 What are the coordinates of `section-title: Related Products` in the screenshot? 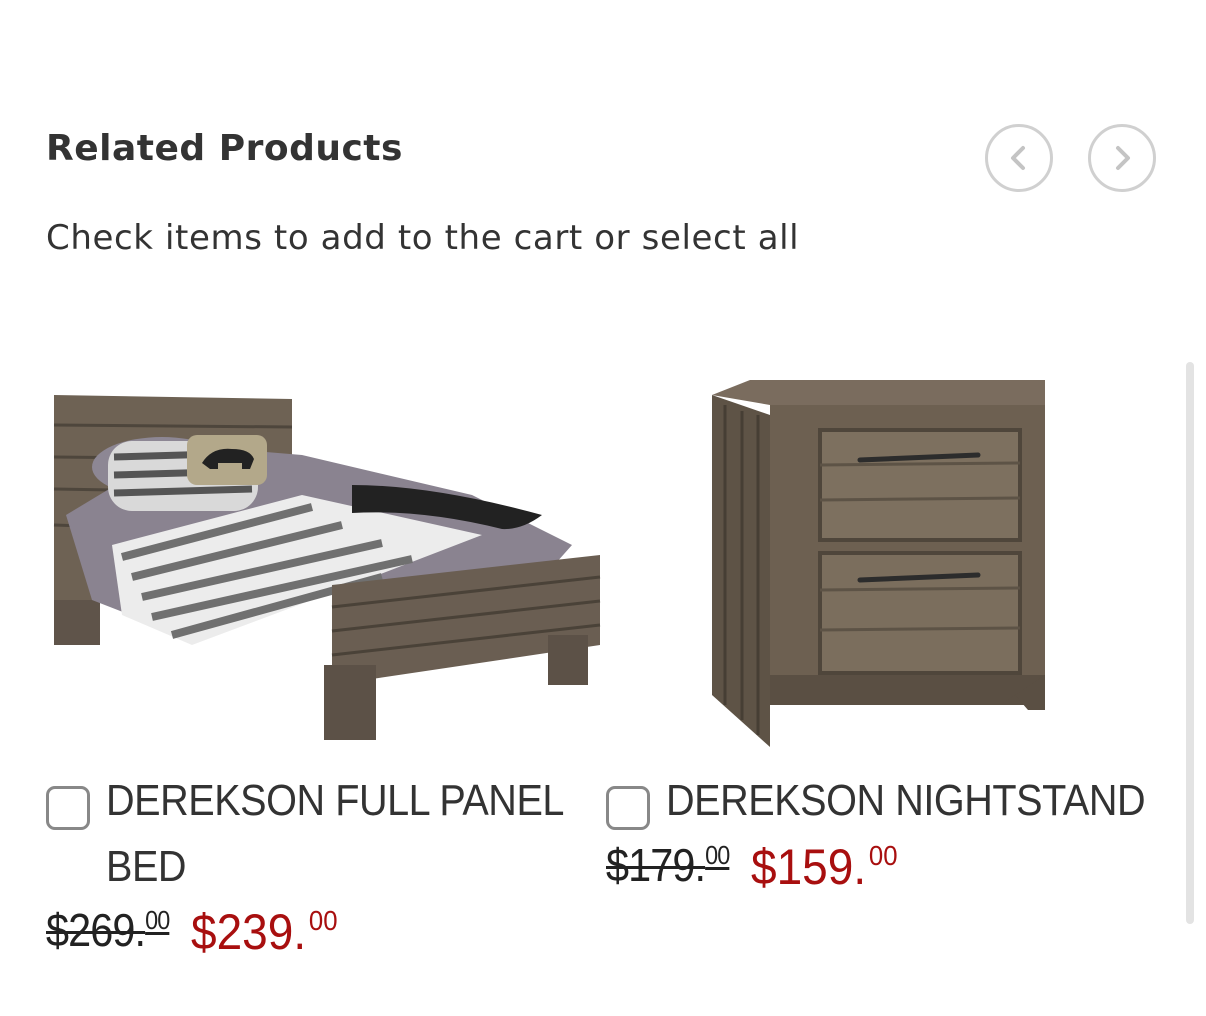 It's located at (224, 148).